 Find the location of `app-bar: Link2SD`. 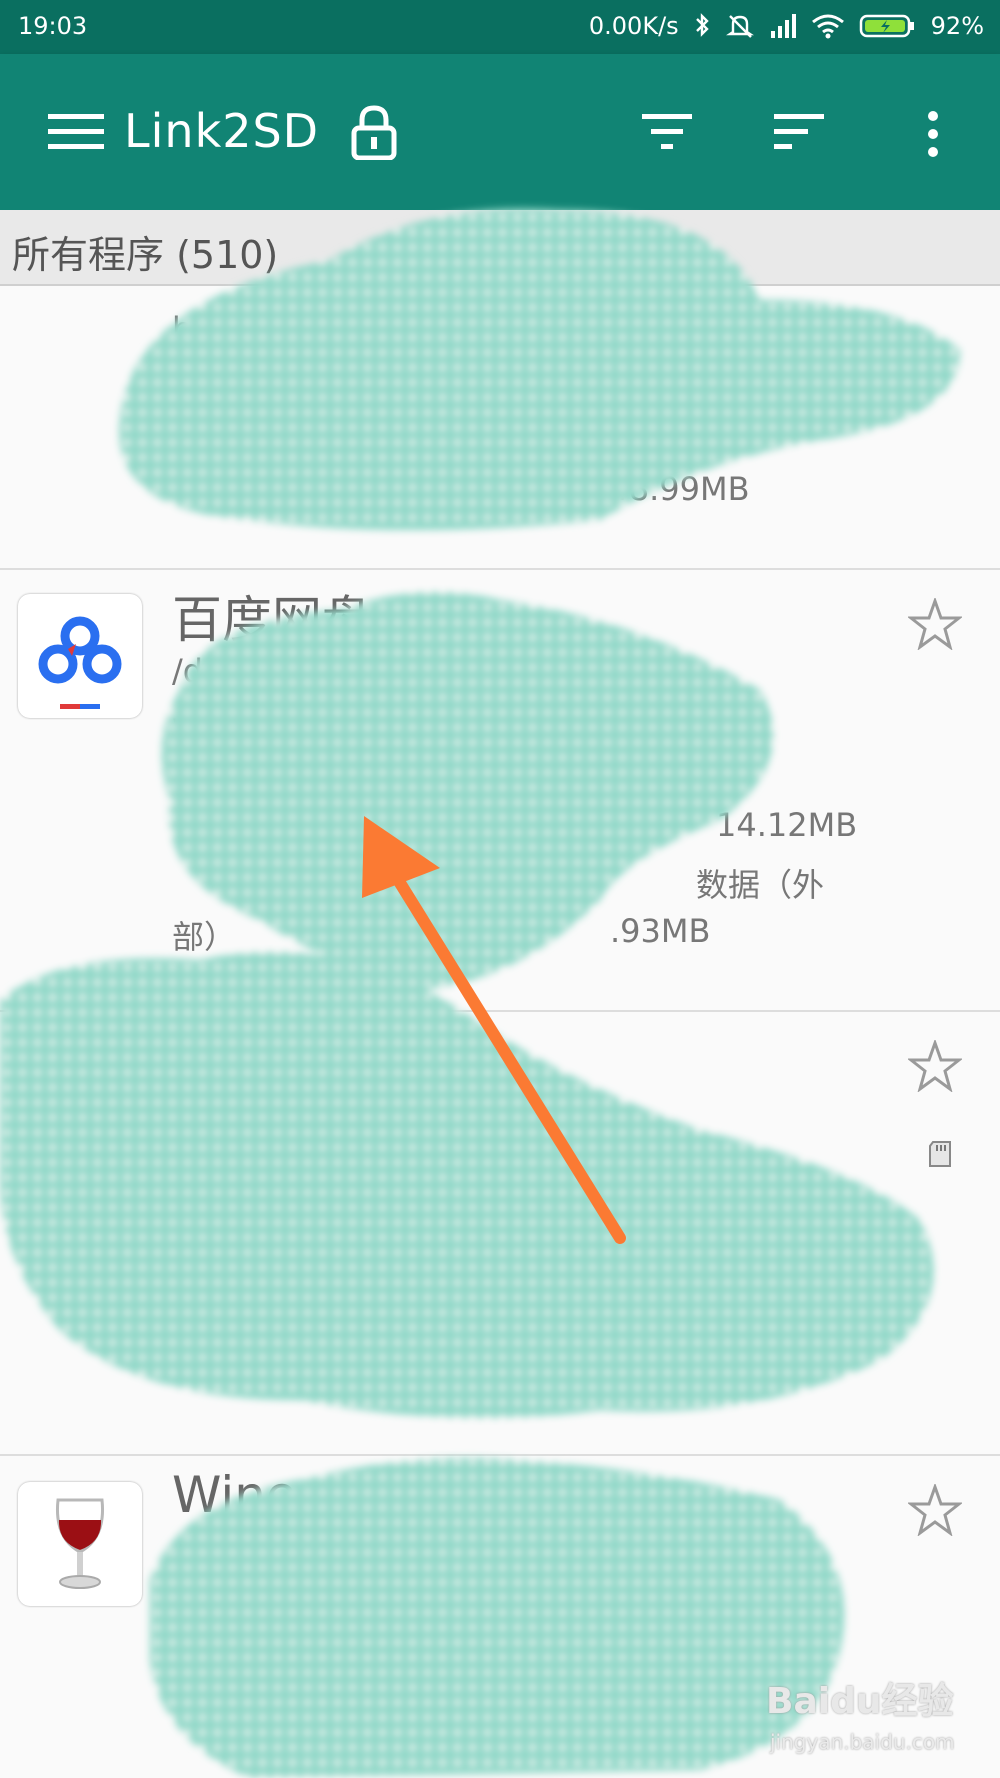

app-bar: Link2SD is located at coordinates (500, 132).